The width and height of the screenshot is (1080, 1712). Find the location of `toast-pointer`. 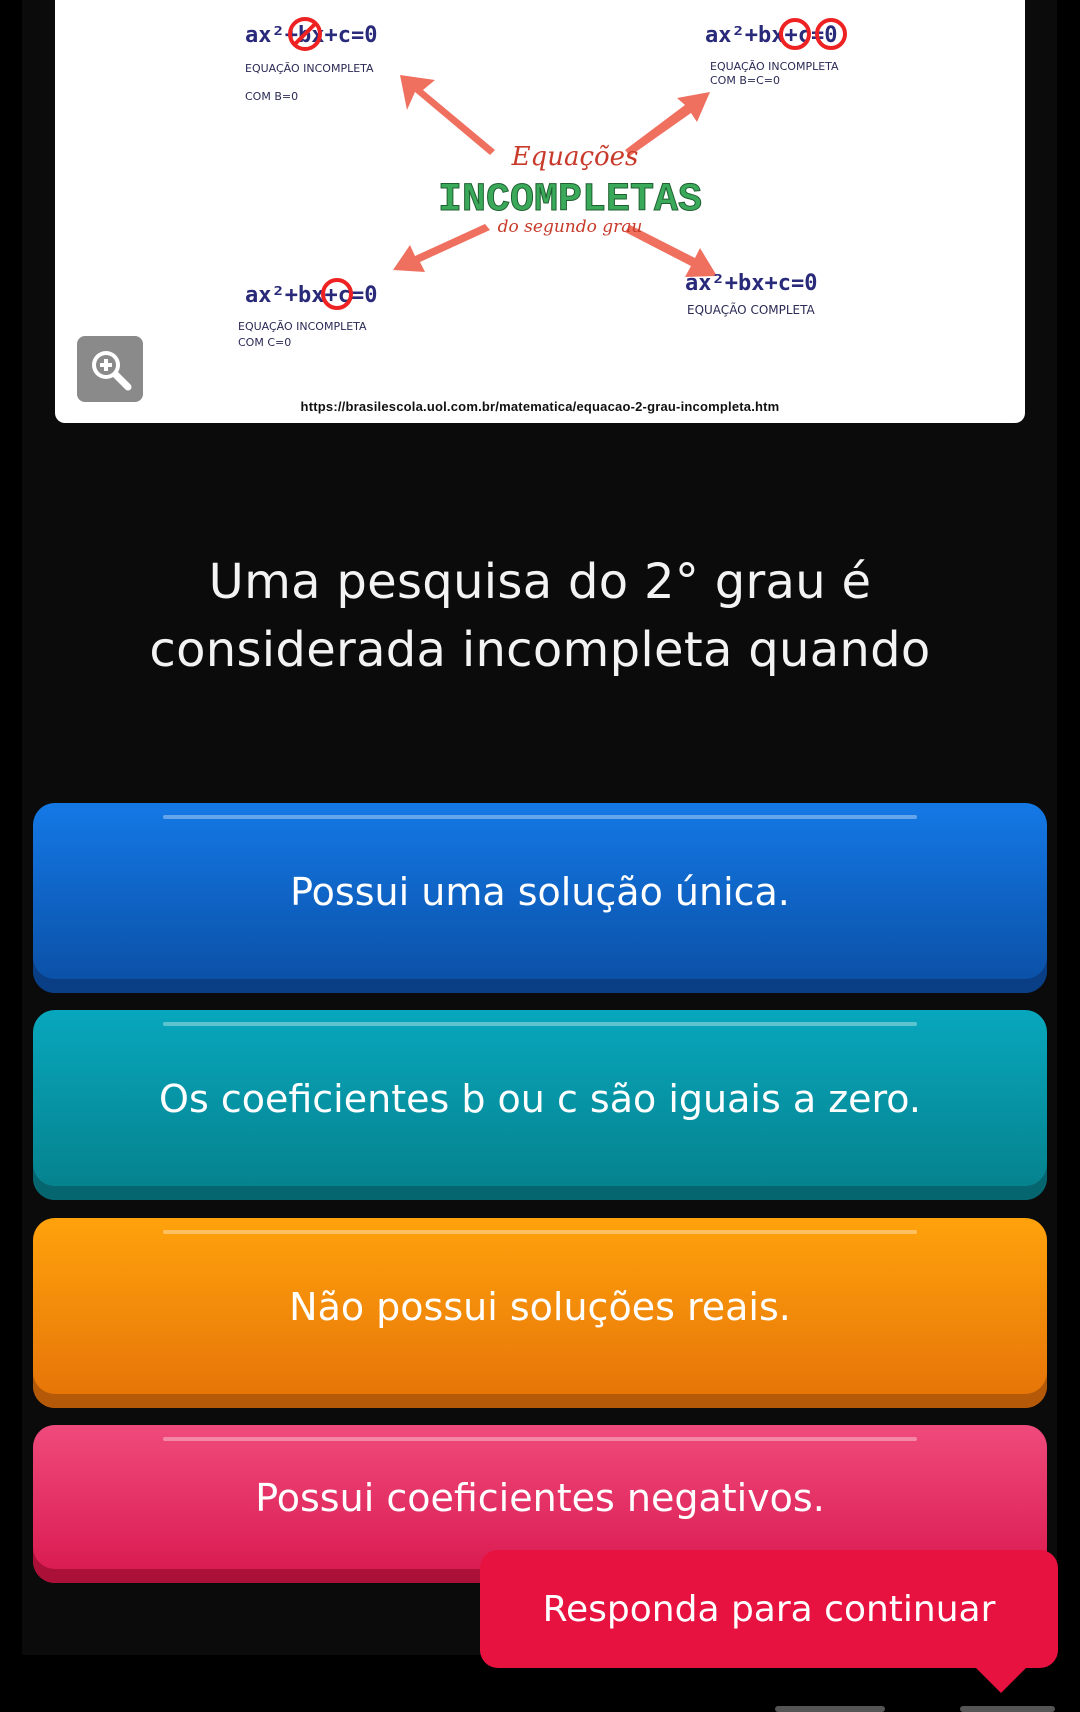

toast-pointer is located at coordinates (1001, 1679).